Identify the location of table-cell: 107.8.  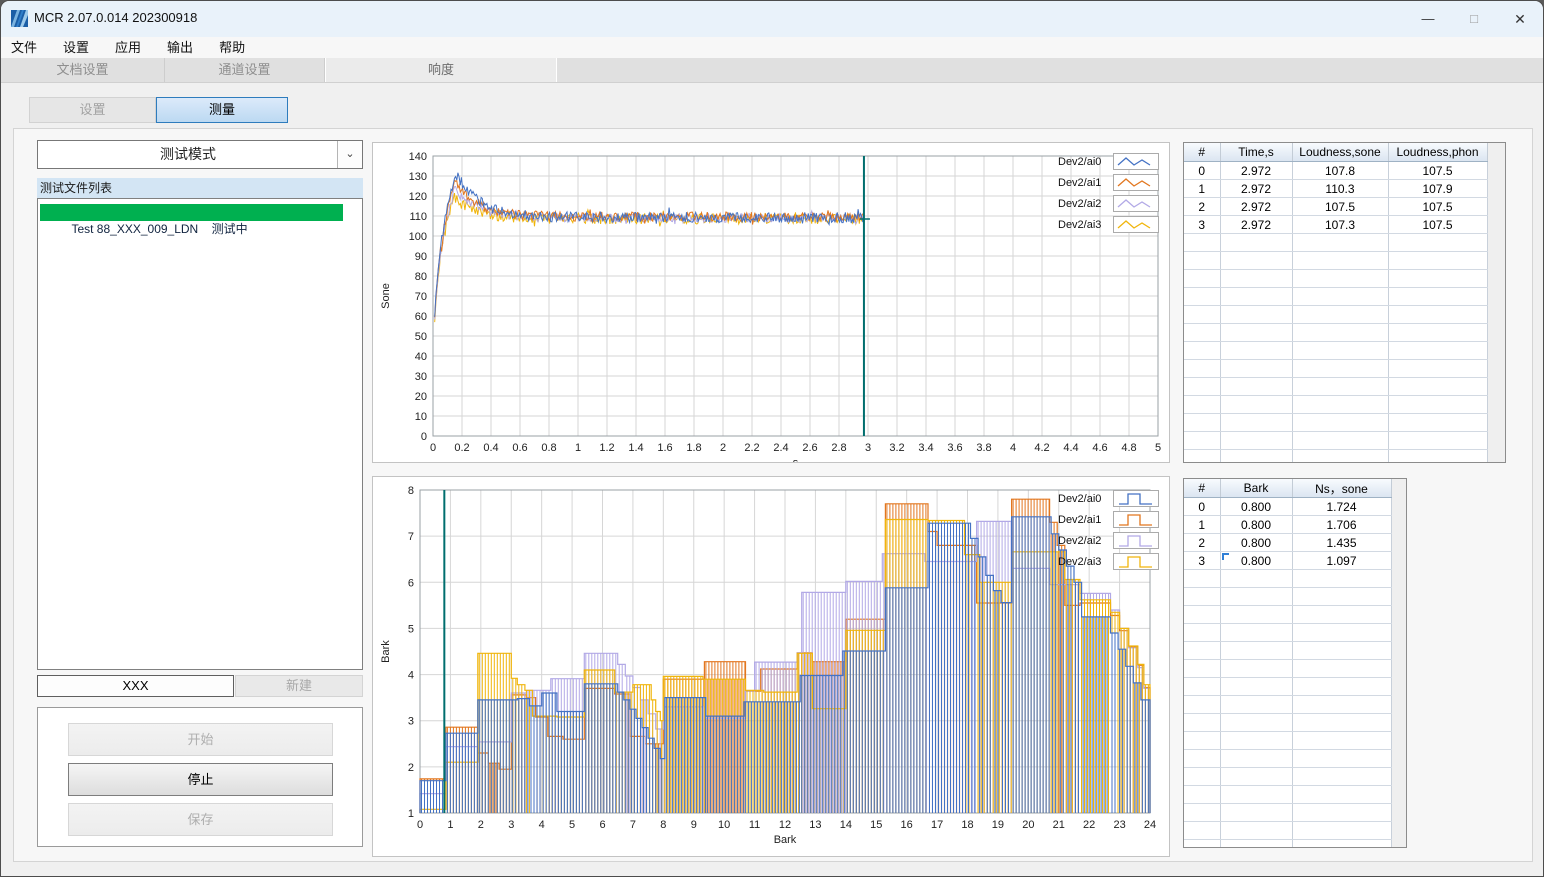
(1340, 170).